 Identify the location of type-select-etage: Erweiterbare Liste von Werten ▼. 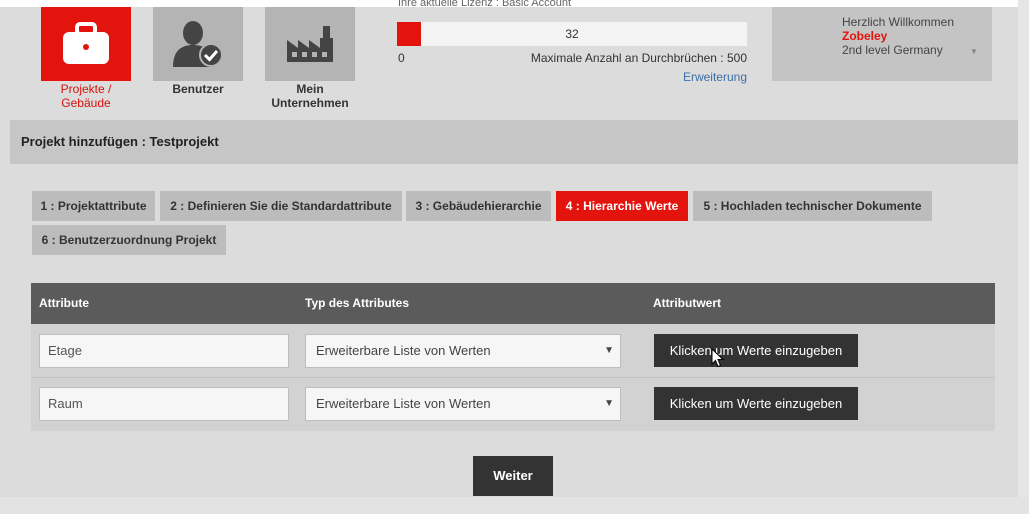
(463, 351).